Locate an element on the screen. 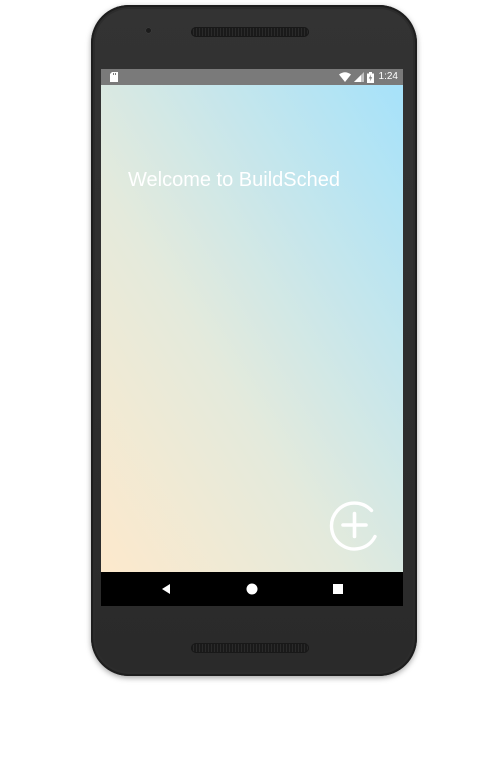  battery-charging-icon is located at coordinates (370, 77).